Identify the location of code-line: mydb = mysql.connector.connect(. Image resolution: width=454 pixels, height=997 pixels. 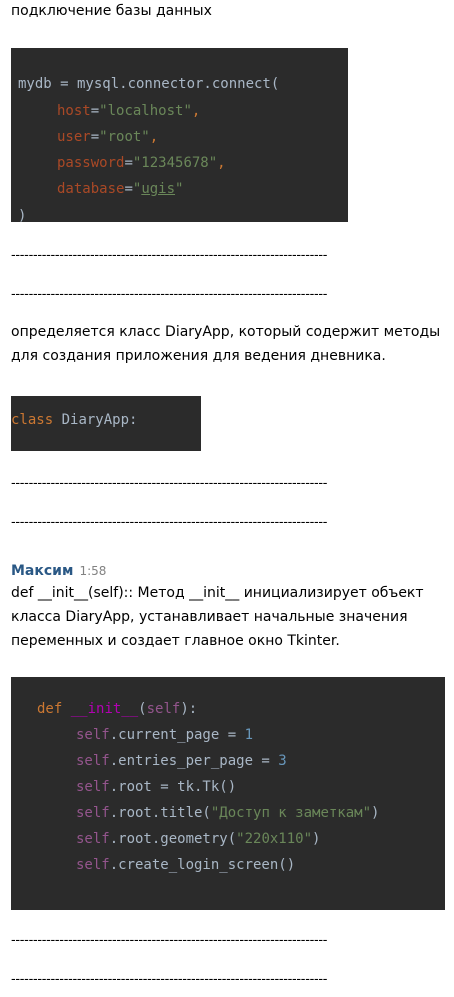
(149, 84).